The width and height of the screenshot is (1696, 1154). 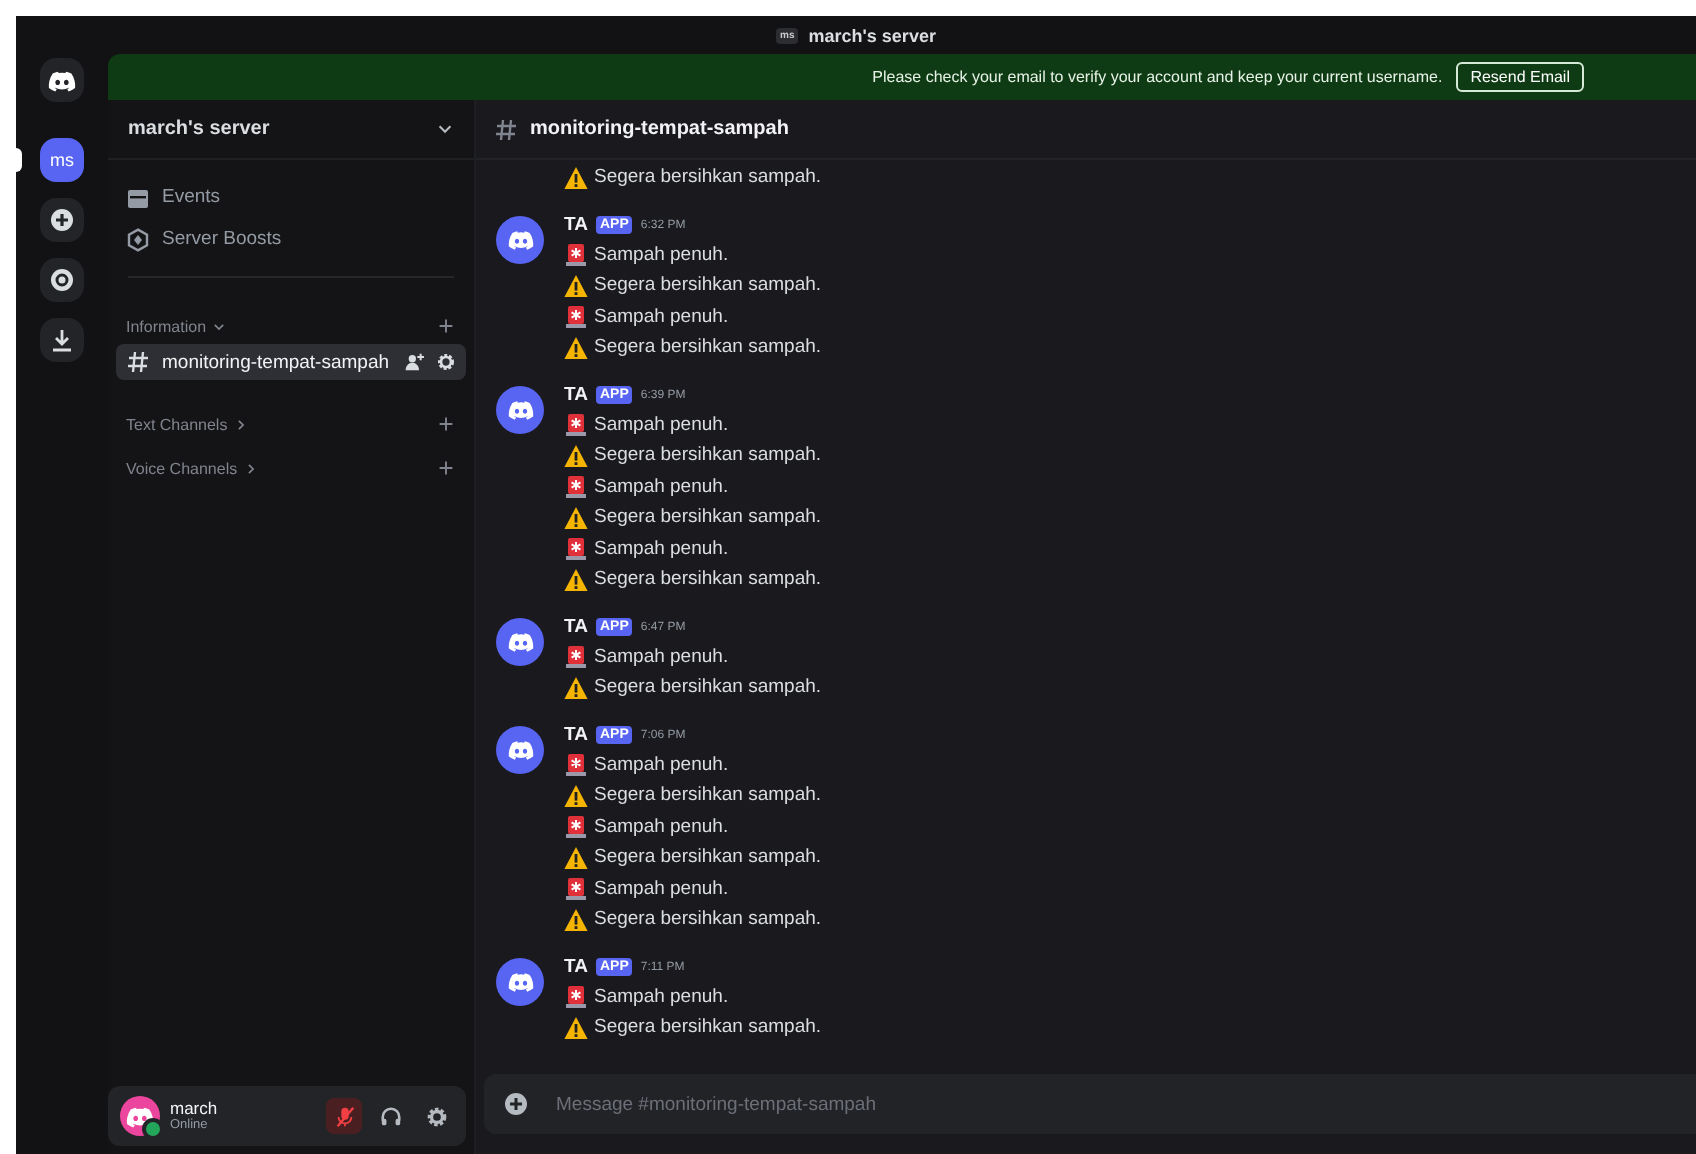 I want to click on category-label: Voice Channels, so click(x=182, y=468).